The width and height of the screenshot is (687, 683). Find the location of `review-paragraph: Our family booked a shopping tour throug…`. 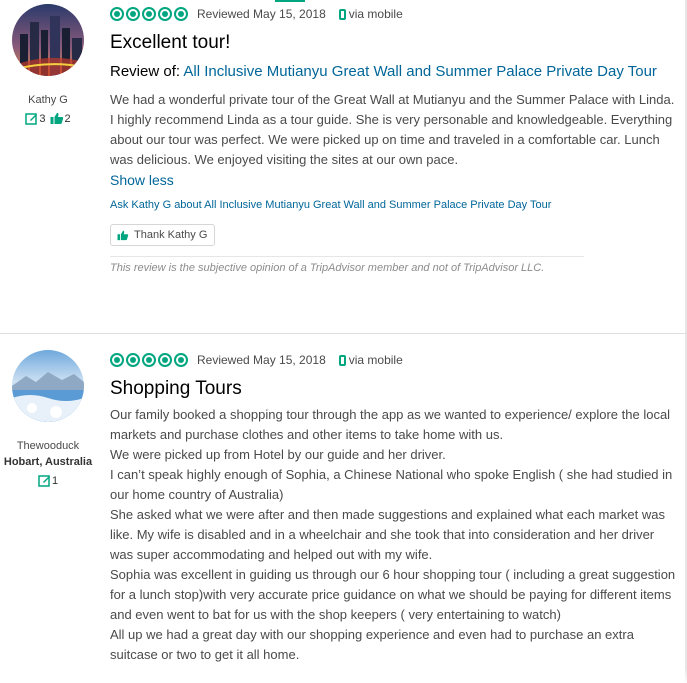

review-paragraph: Our family booked a shopping tour throug… is located at coordinates (390, 424).